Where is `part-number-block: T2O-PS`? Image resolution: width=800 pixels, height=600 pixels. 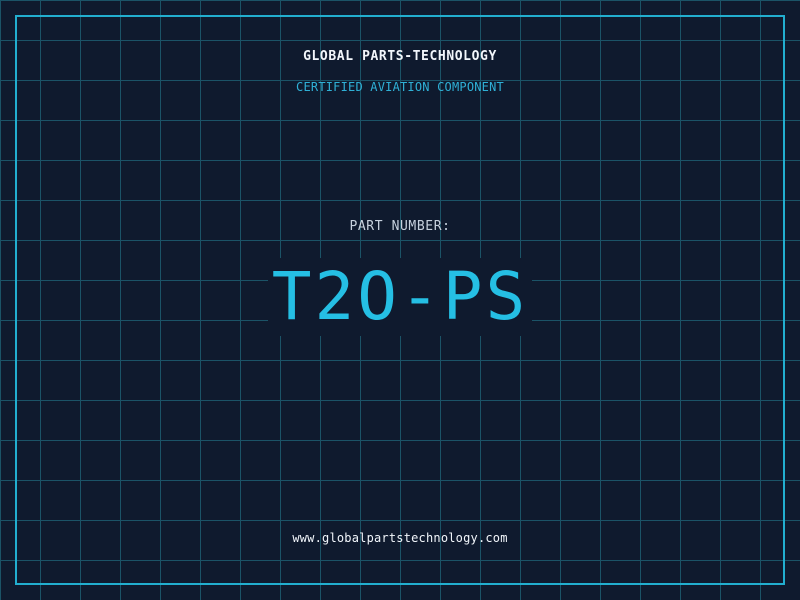
part-number-block: T2O-PS is located at coordinates (400, 297).